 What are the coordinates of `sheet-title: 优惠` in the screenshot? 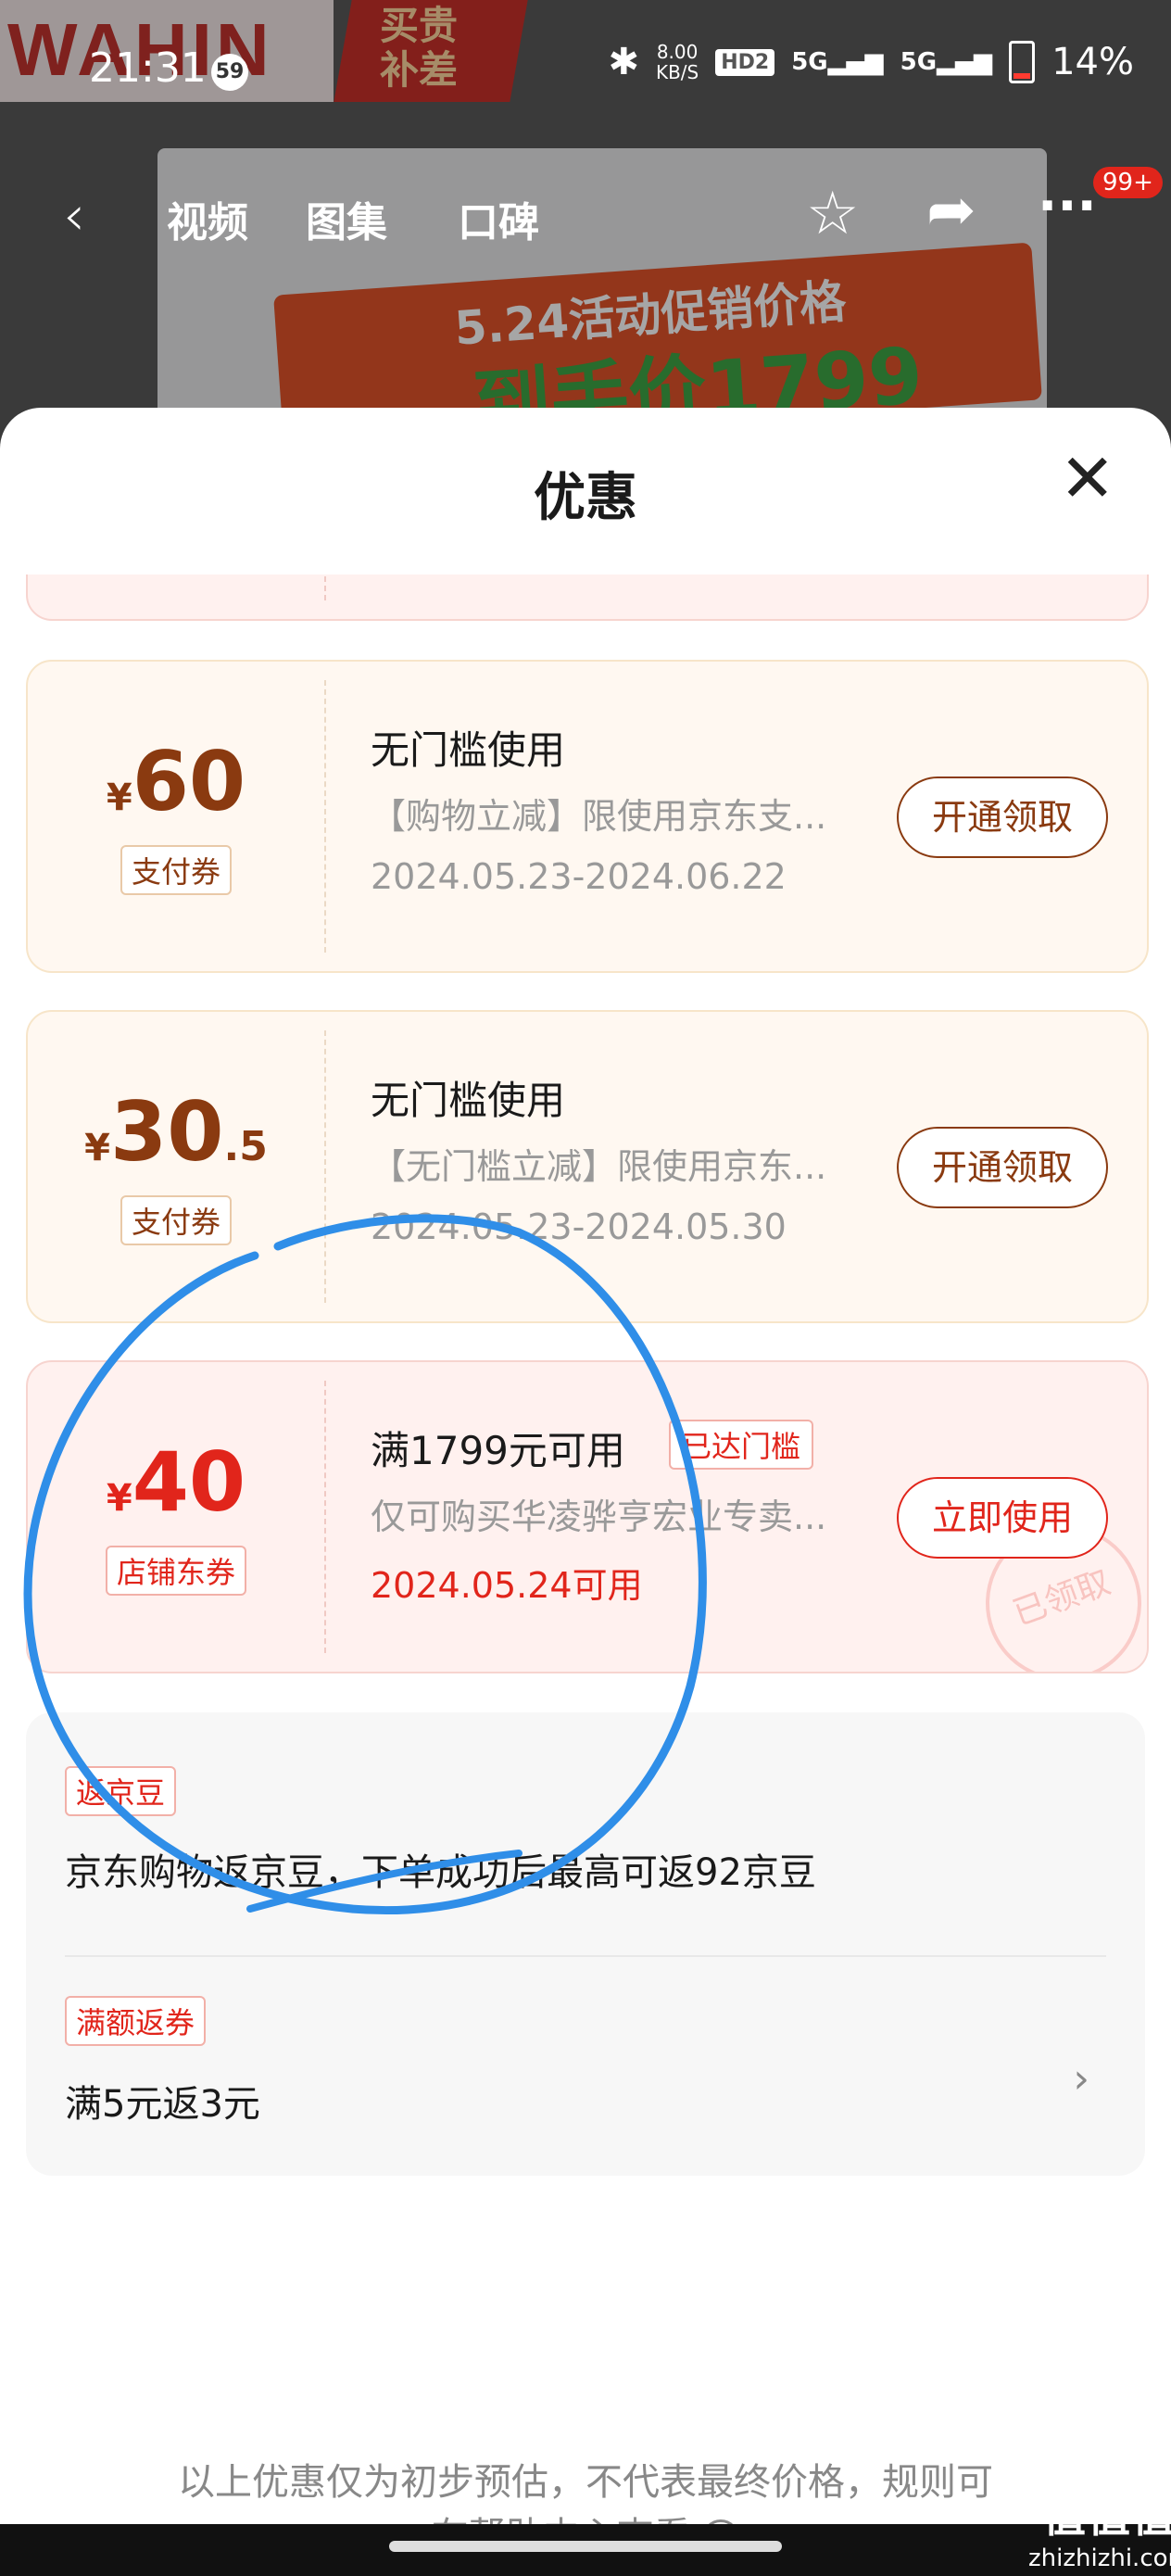 It's located at (585, 498).